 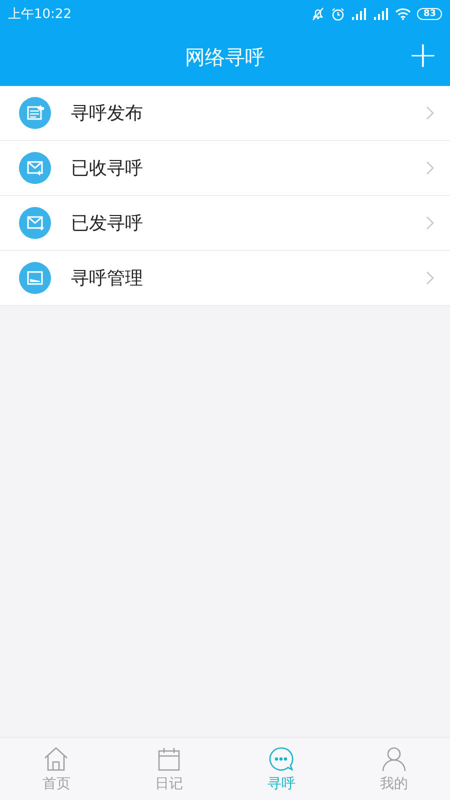 I want to click on nav-tab: 日记, so click(x=168, y=769).